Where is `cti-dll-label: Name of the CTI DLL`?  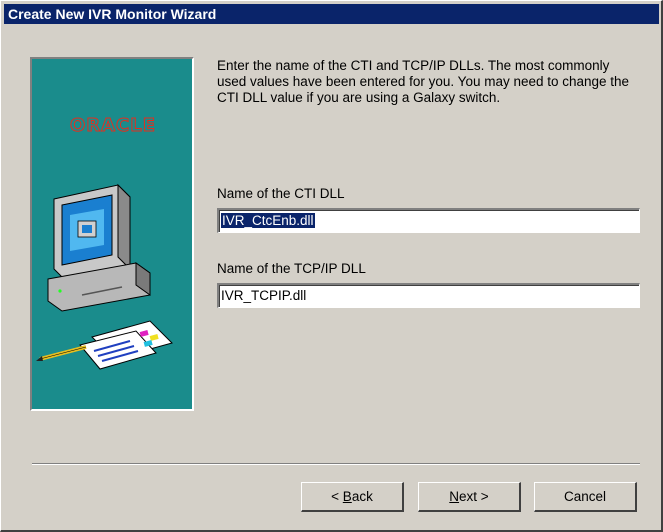
cti-dll-label: Name of the CTI DLL is located at coordinates (281, 193).